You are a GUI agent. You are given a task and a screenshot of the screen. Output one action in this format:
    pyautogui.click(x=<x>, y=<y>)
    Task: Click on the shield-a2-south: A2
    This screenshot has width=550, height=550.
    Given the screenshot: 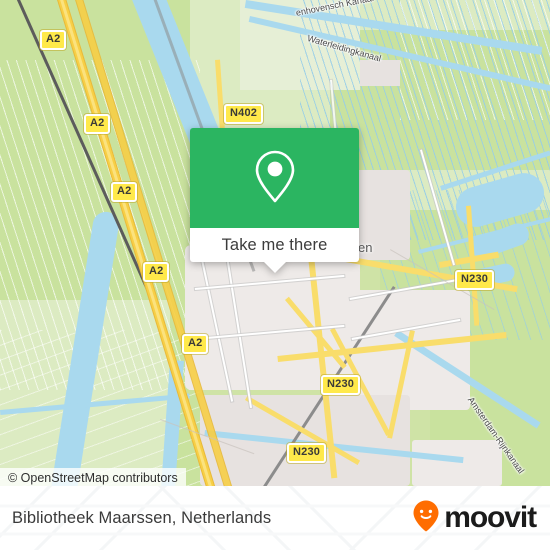 What is the action you would take?
    pyautogui.click(x=124, y=192)
    